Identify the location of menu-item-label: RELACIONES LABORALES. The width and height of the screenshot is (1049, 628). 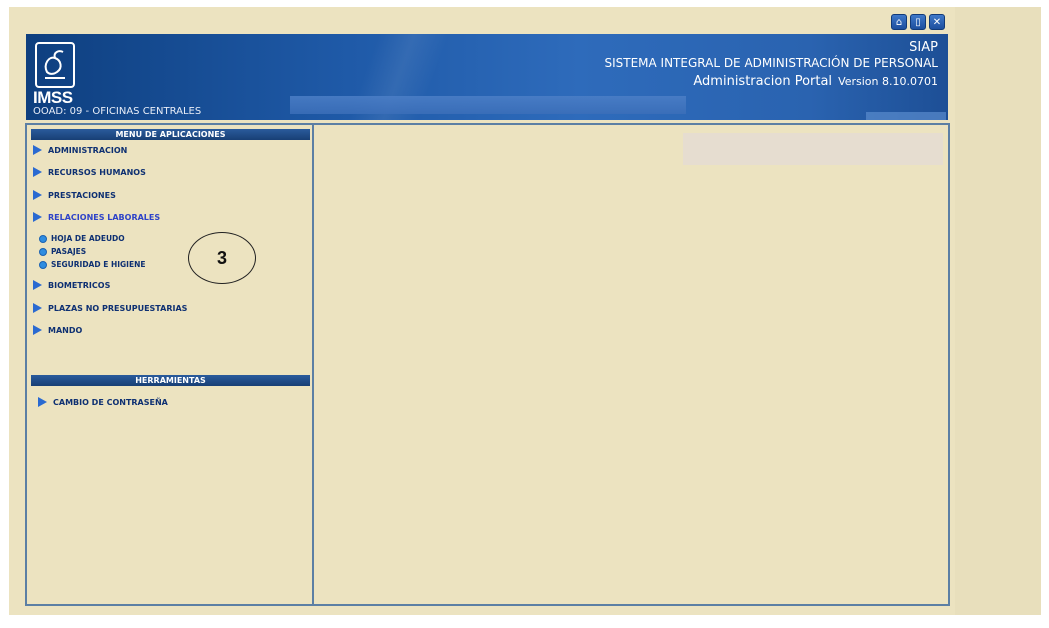
(104, 217).